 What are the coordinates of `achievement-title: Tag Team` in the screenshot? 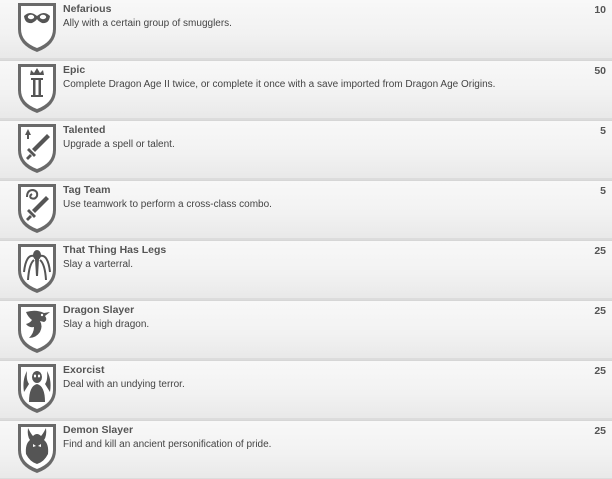 It's located at (87, 190).